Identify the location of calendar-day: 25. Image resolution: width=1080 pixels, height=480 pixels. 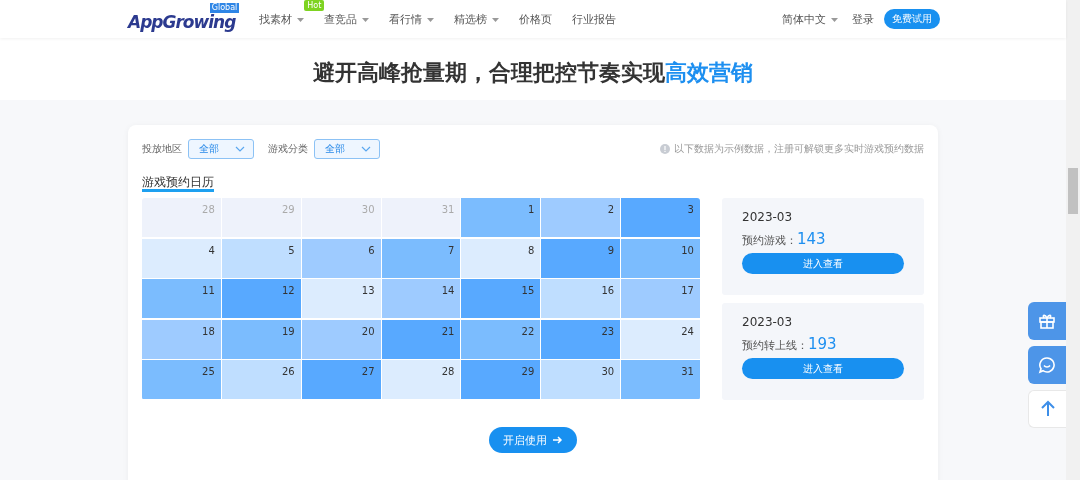
(181, 380).